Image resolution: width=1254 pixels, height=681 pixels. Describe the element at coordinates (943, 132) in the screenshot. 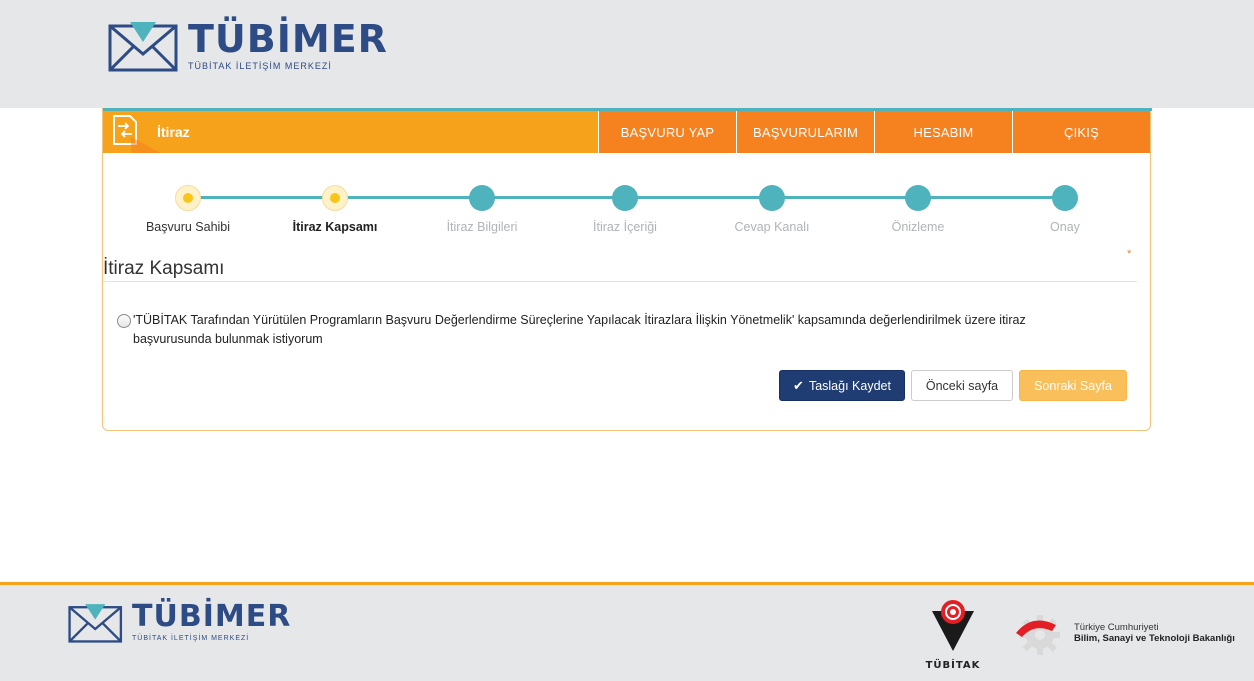

I see `nav-hesabim: HESABIM` at that location.